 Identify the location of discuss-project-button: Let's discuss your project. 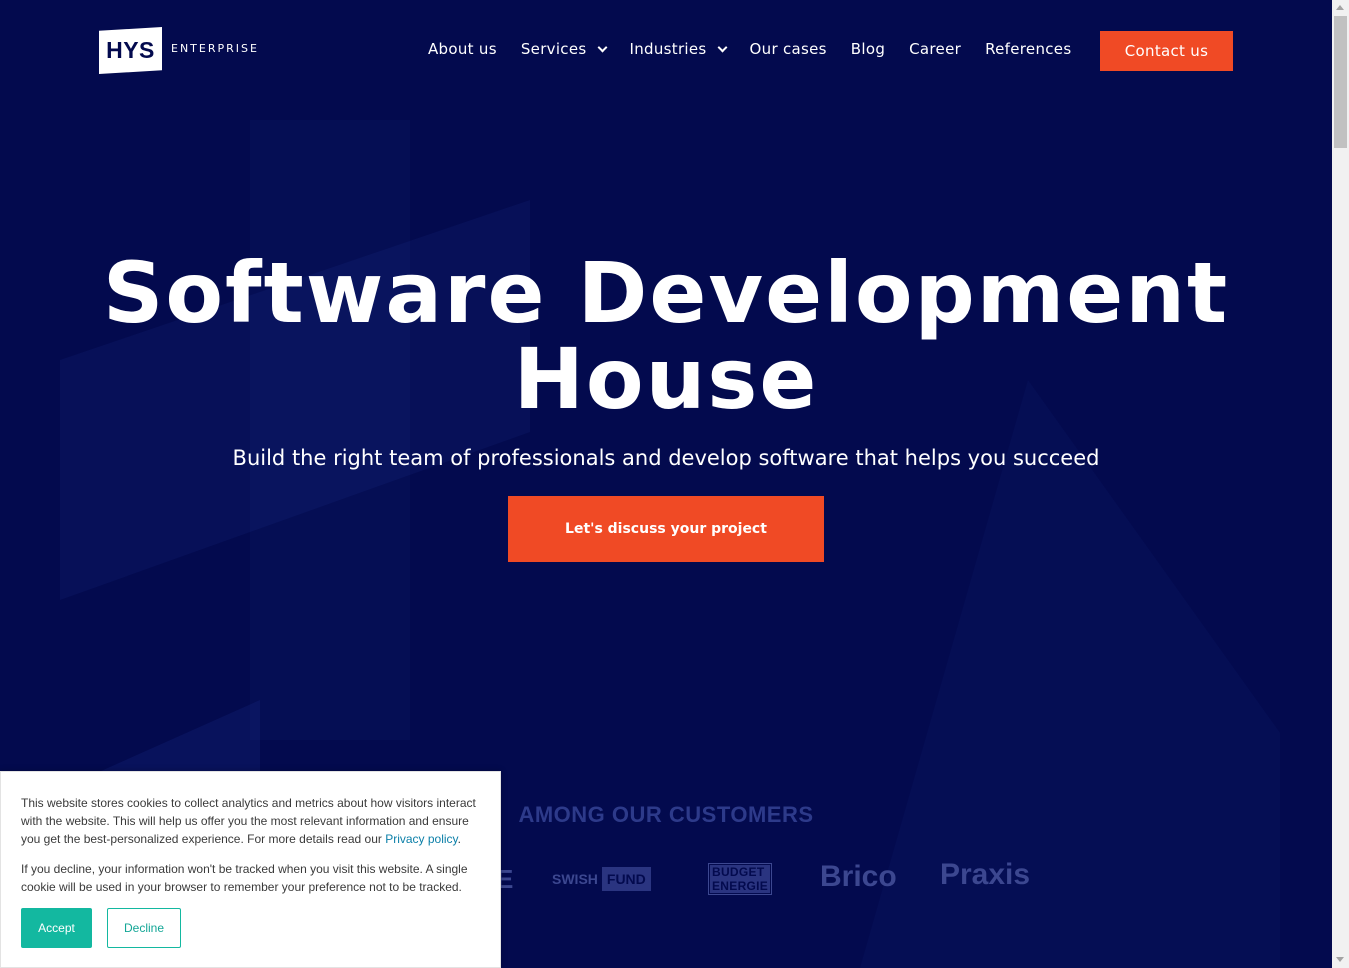
(666, 529).